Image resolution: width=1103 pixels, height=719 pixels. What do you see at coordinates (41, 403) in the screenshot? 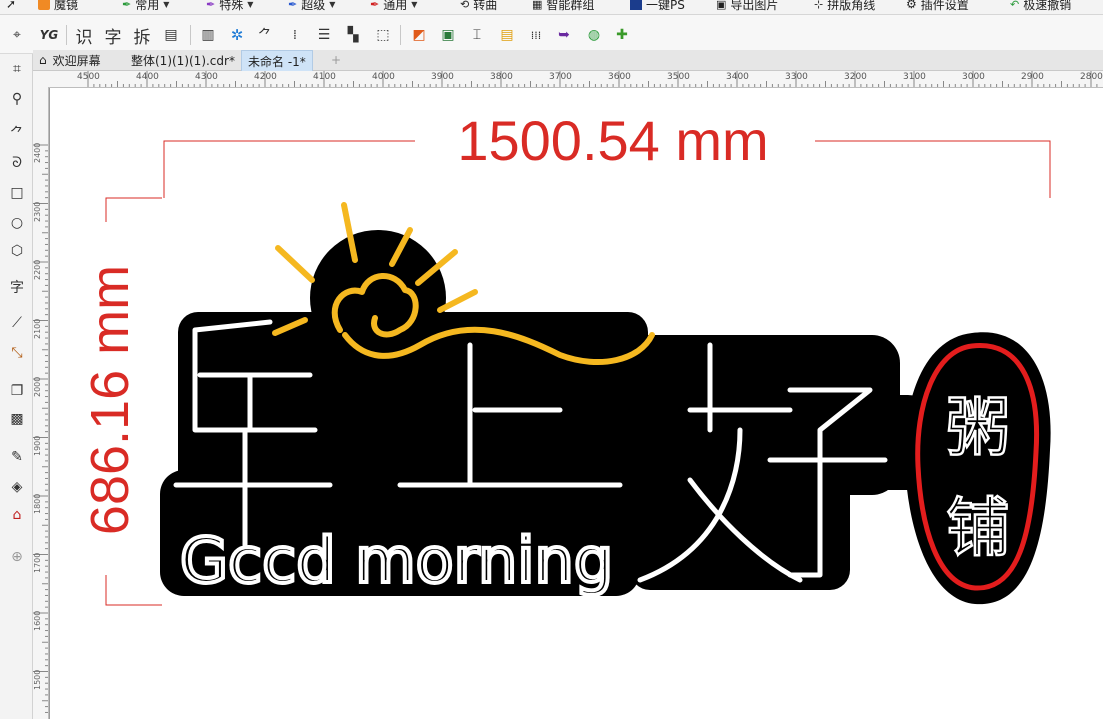
I see `vertical-ruler: 2400 2300 2200 2100 2000 1900 1800 1700 1600 1500` at bounding box center [41, 403].